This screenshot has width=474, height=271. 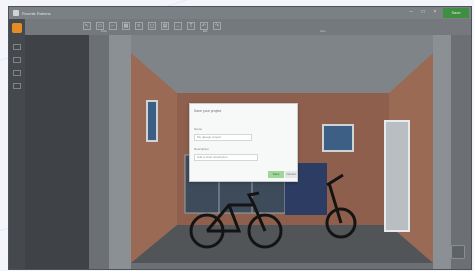 I want to click on description-label: Description, so click(x=202, y=149).